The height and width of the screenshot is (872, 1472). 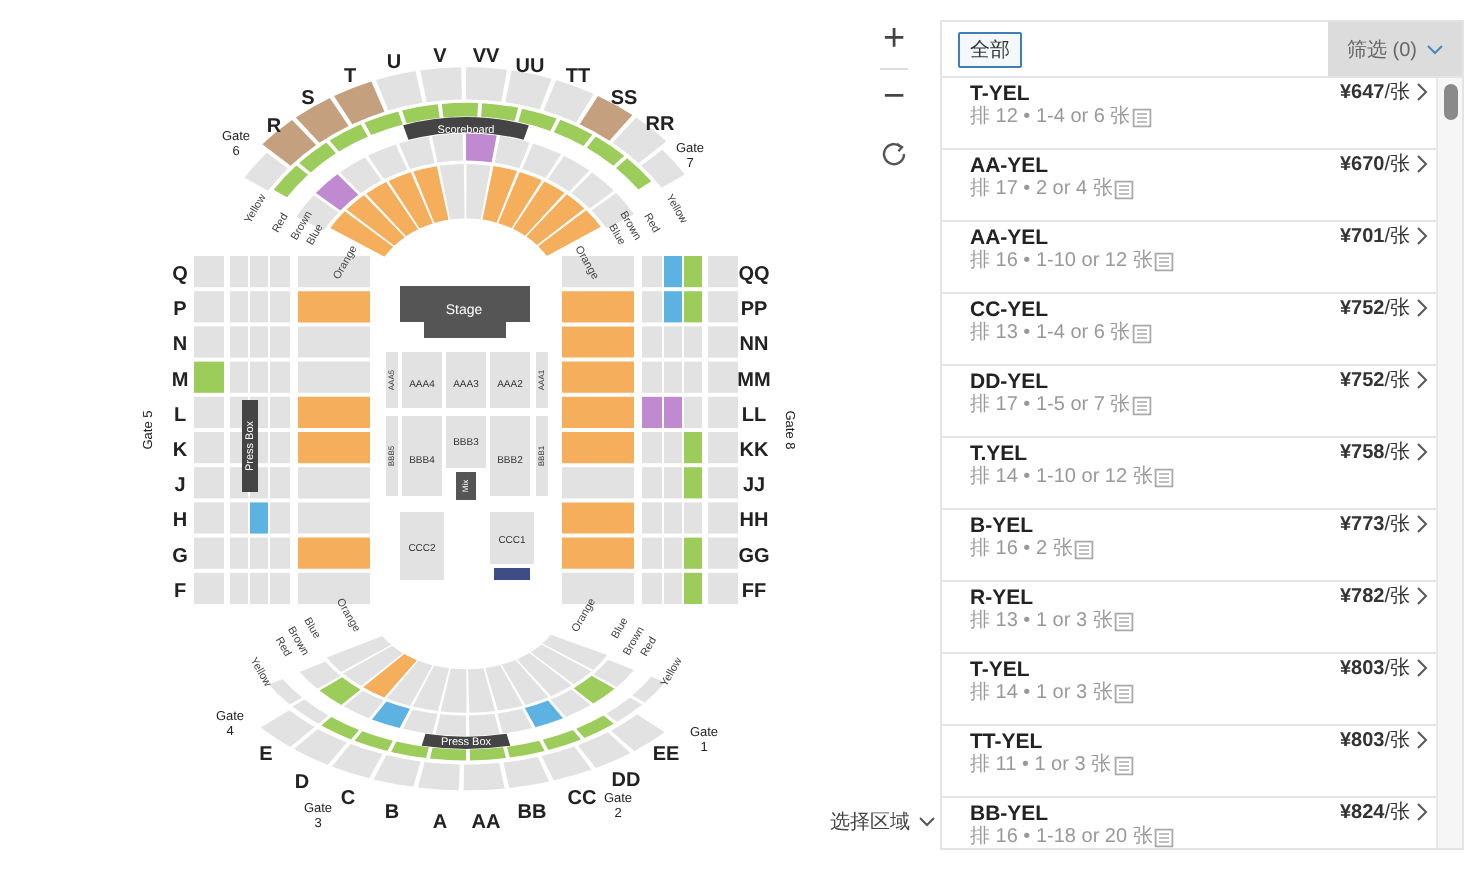 I want to click on section-label: N, so click(x=180, y=345).